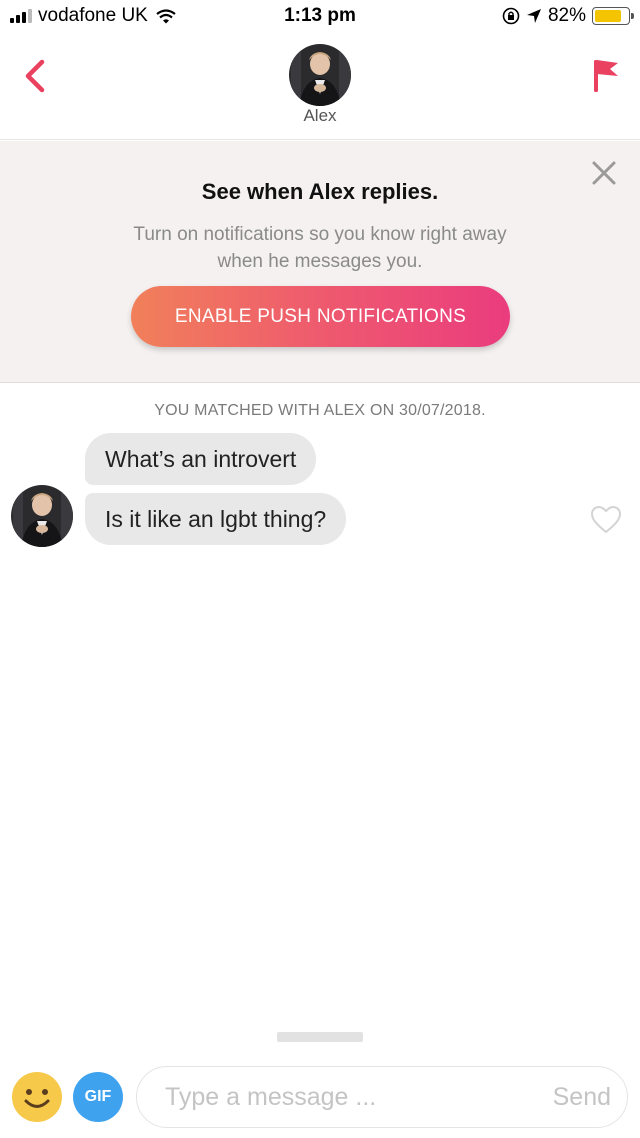  I want to click on emoji-button, so click(37, 1097).